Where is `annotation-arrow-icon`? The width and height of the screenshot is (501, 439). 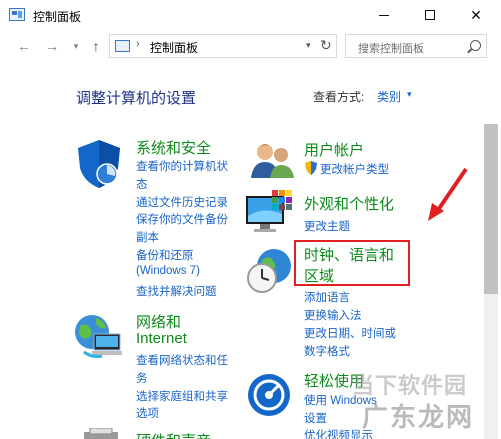
annotation-arrow-icon is located at coordinates (448, 194).